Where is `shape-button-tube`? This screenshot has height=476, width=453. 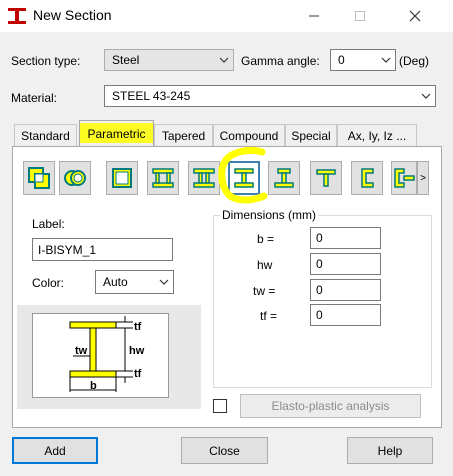 shape-button-tube is located at coordinates (75, 178).